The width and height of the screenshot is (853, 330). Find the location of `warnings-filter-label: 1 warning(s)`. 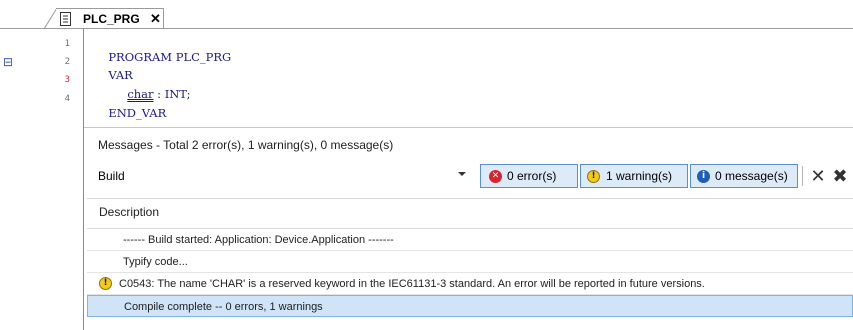

warnings-filter-label: 1 warning(s) is located at coordinates (639, 176).